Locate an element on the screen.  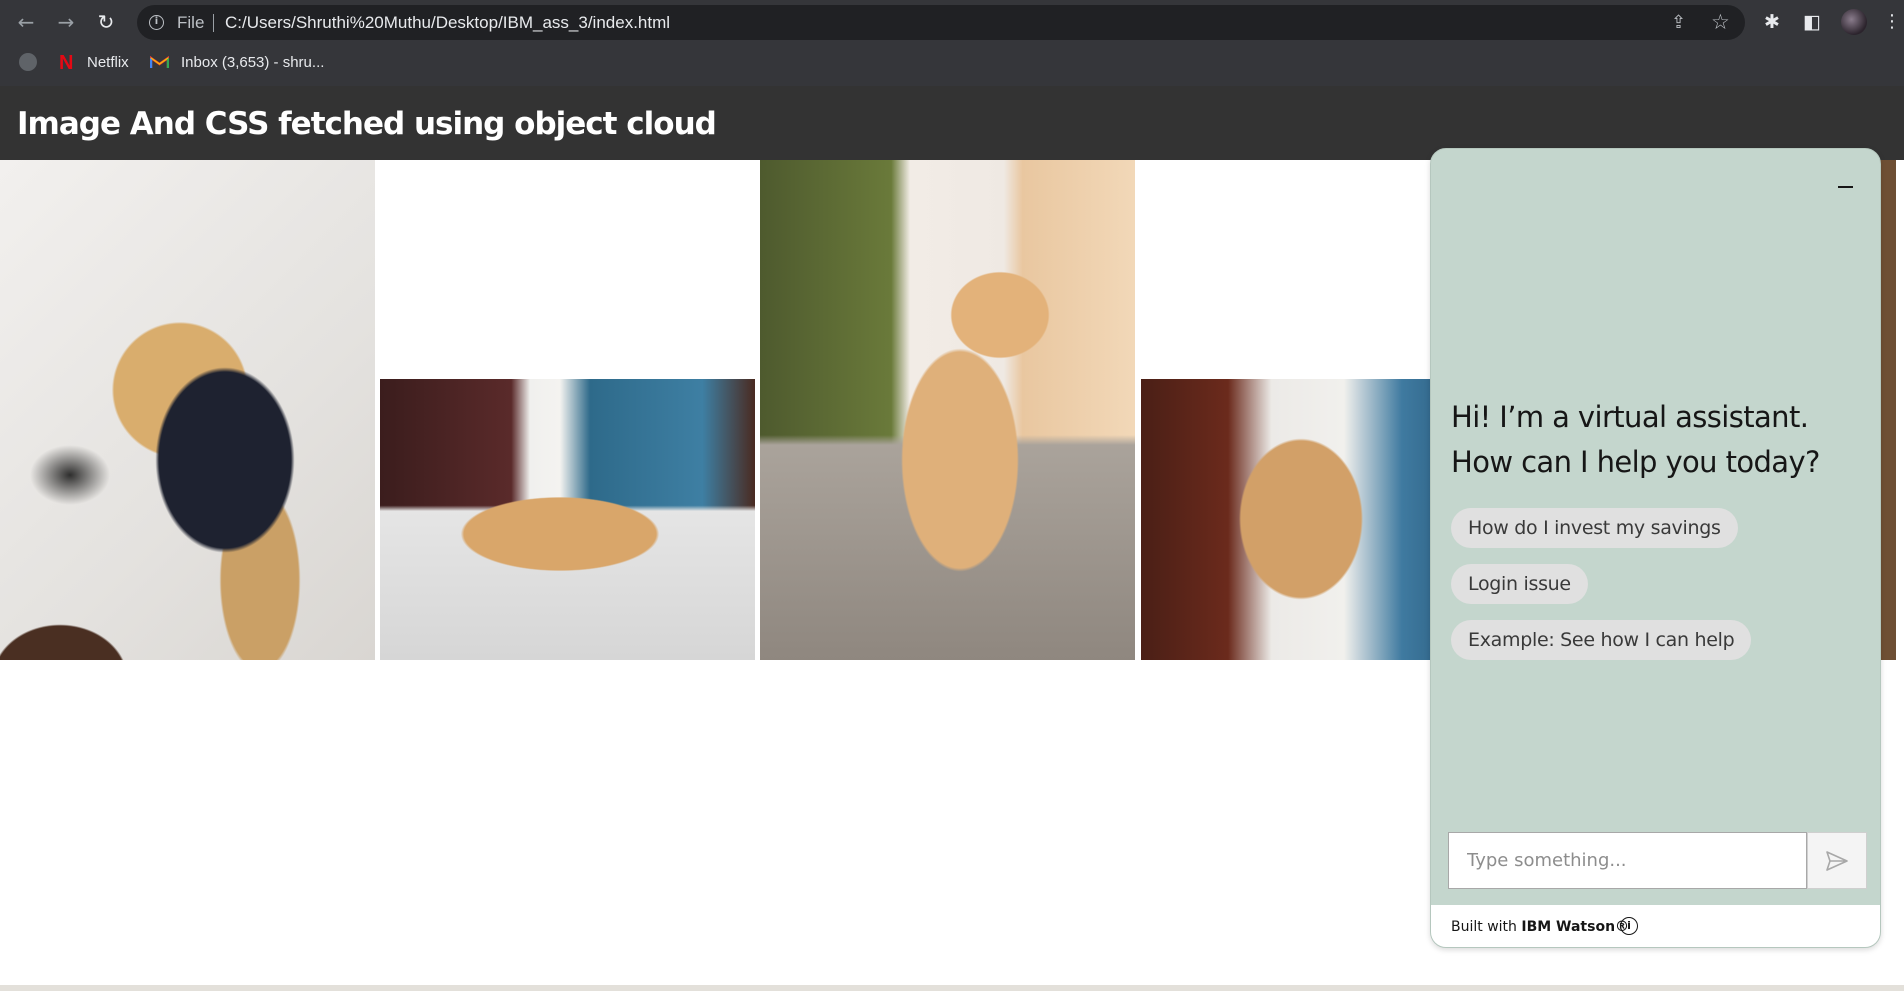
chat-footer: Built with IBM Watson® i is located at coordinates (1655, 926).